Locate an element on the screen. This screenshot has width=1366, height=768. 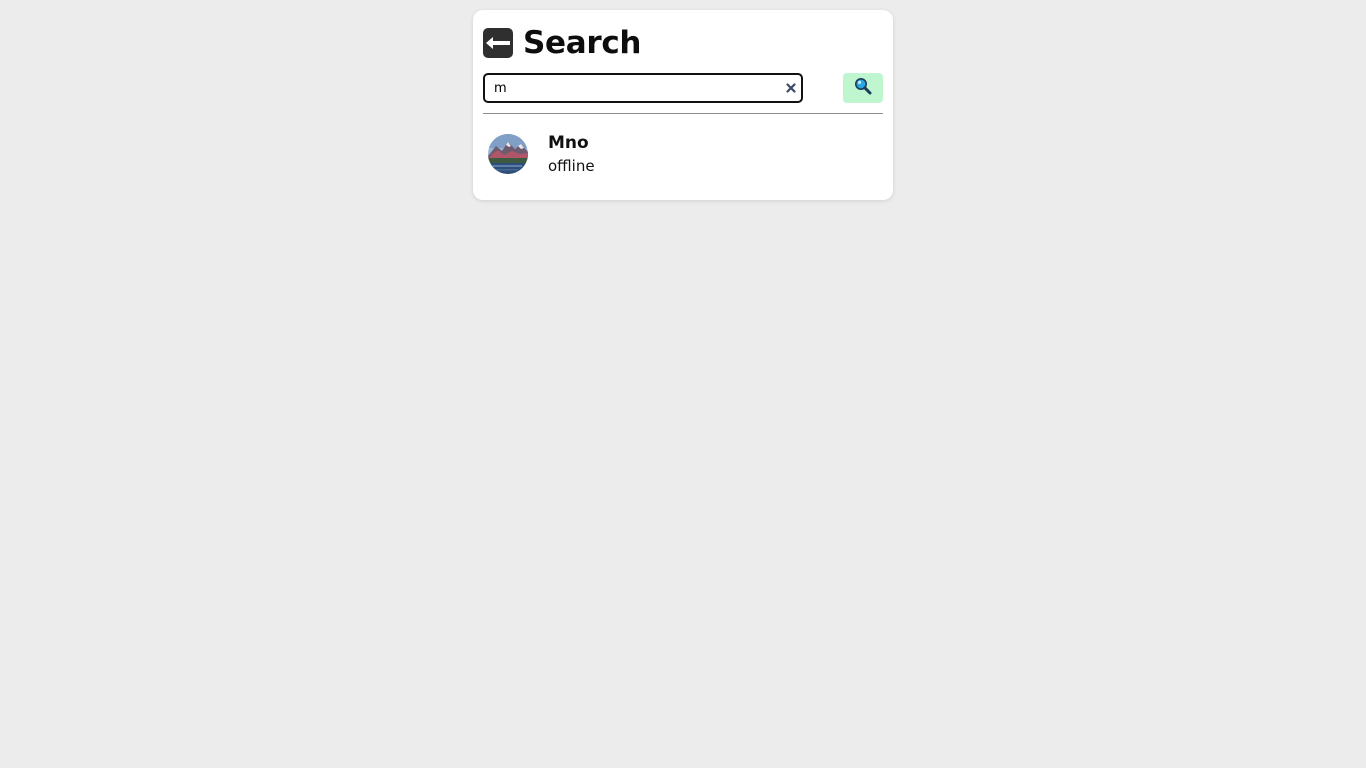
magnifier-icon is located at coordinates (863, 88).